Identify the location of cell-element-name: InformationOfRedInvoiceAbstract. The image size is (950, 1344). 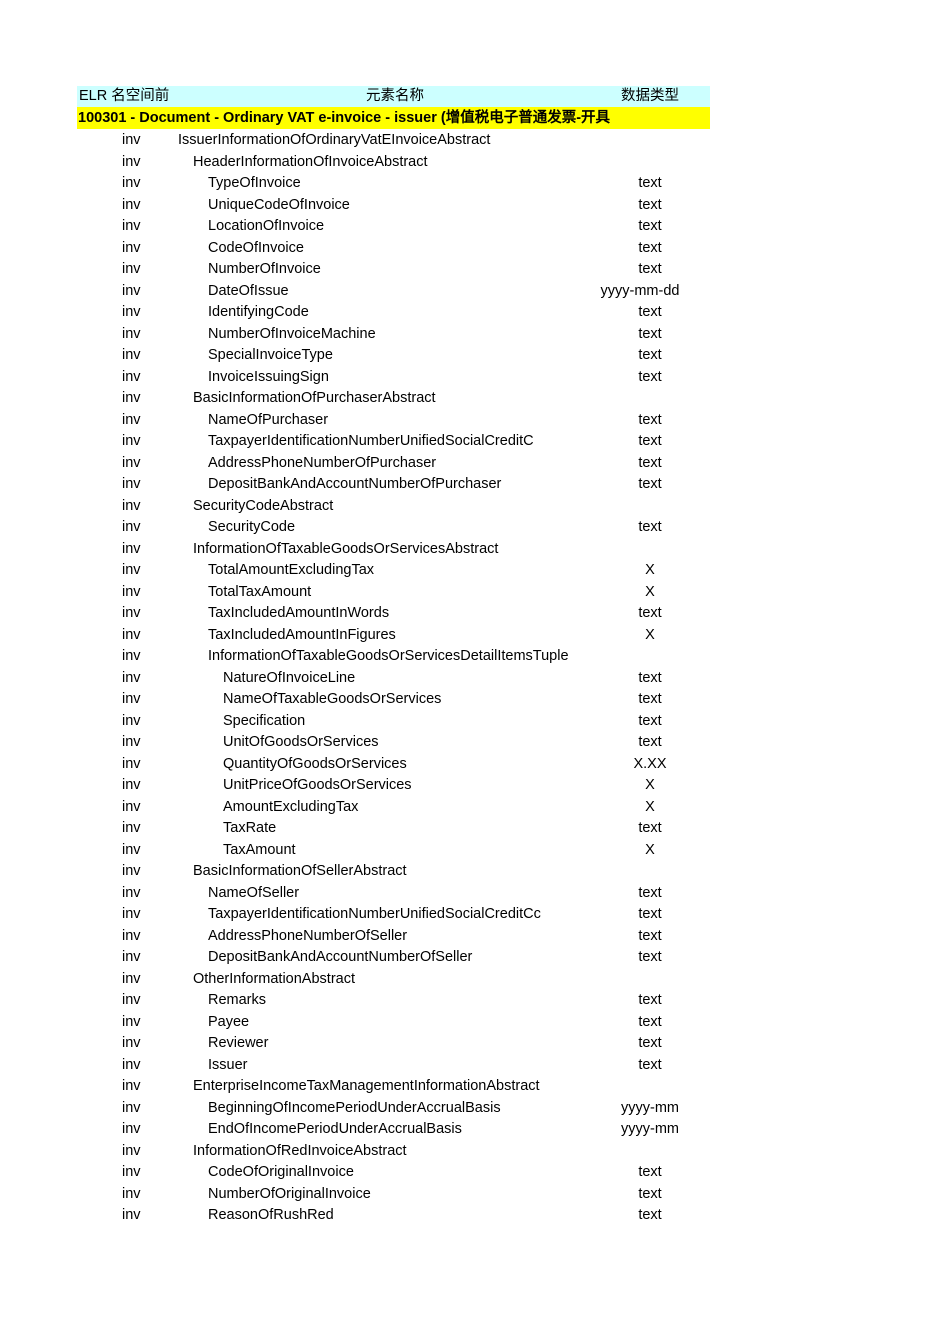
(300, 1150).